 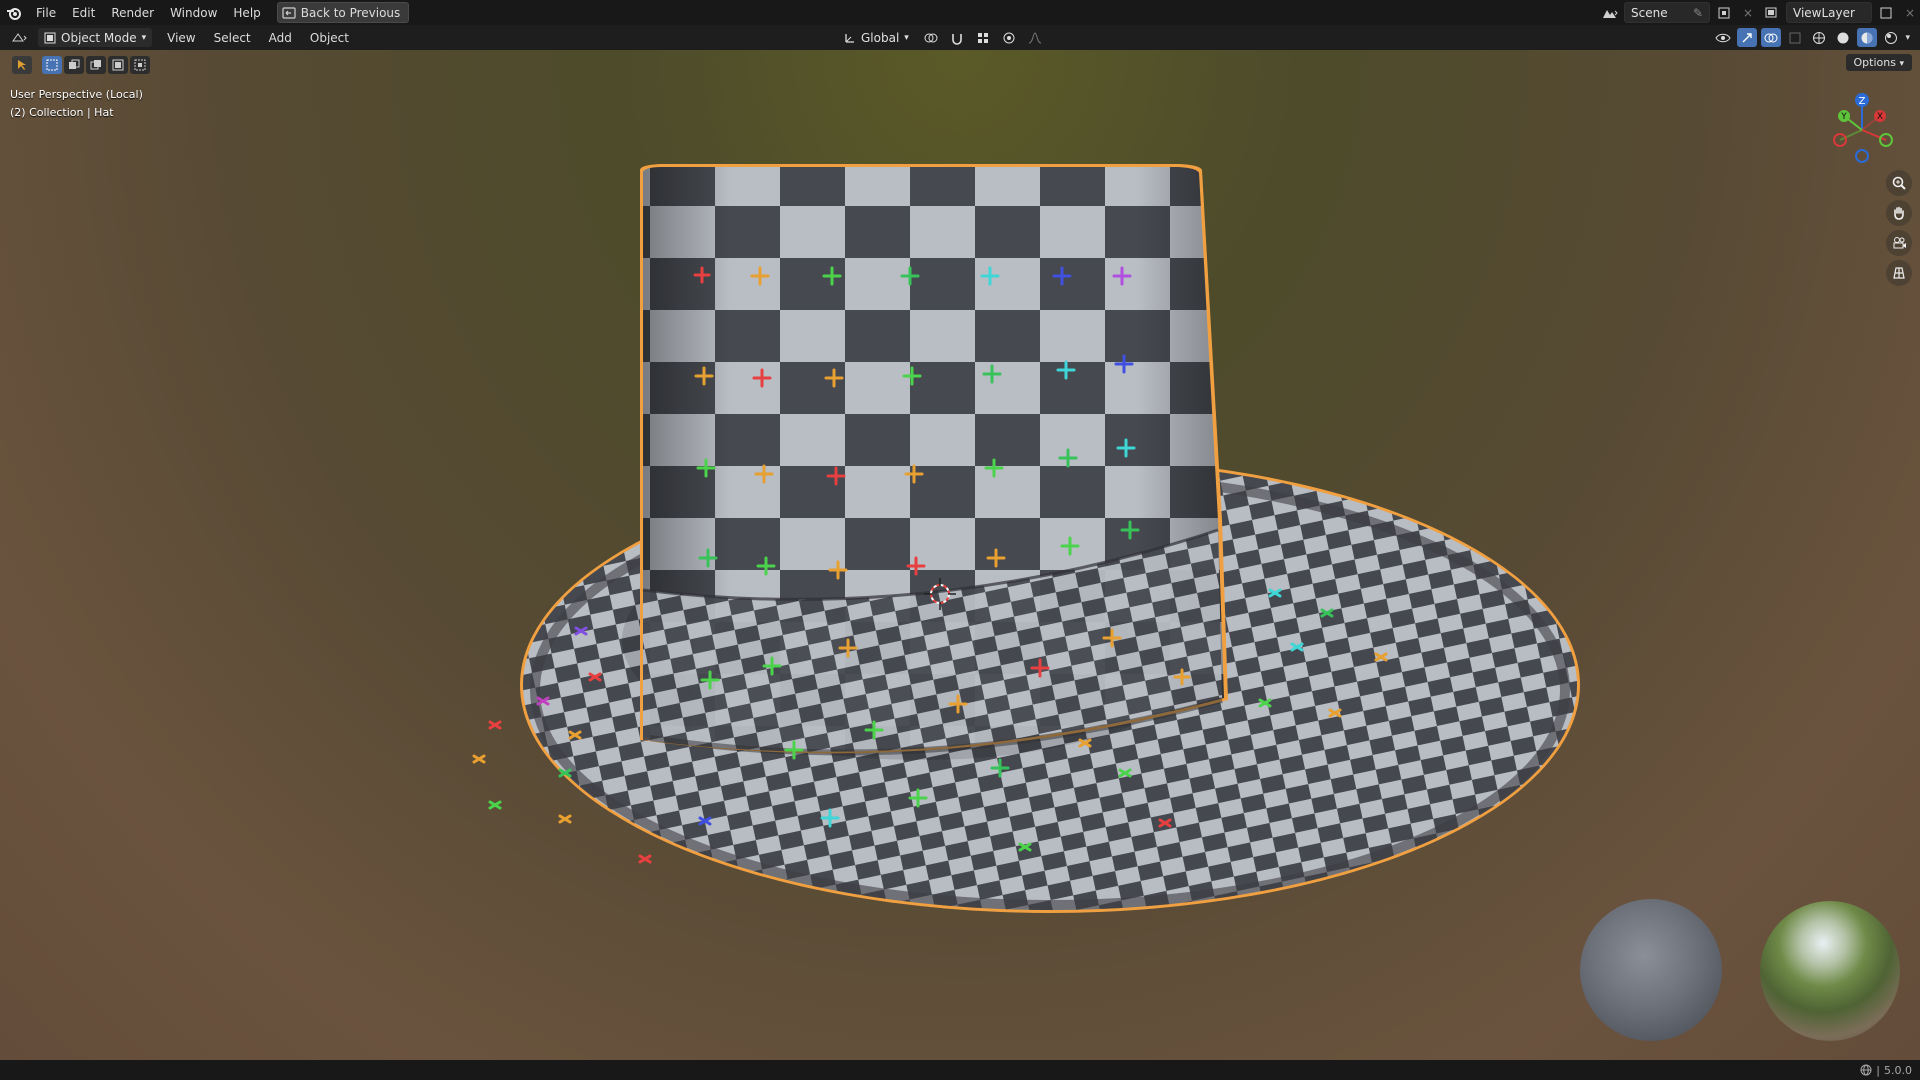 I want to click on intersect-selection-button, so click(x=140, y=65).